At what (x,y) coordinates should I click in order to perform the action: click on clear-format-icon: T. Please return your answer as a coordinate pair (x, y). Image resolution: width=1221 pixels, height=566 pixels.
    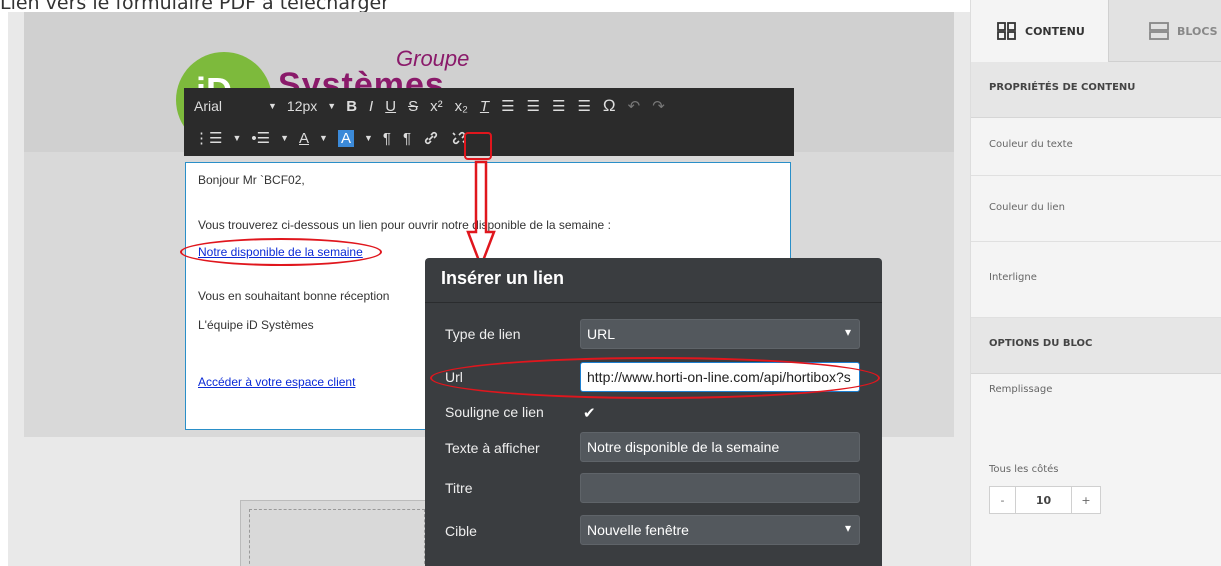
    Looking at the image, I should click on (484, 106).